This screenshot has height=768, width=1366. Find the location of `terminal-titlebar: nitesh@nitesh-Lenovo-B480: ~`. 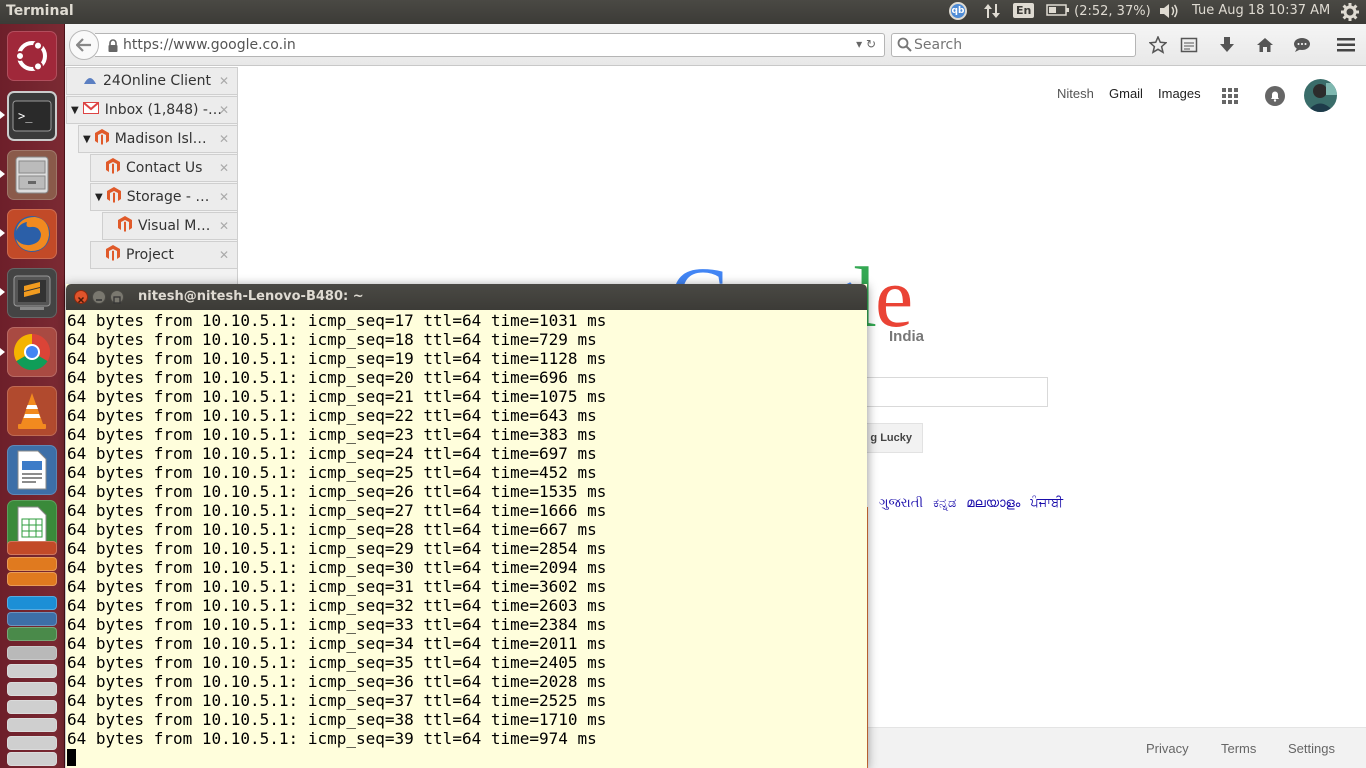

terminal-titlebar: nitesh@nitesh-Lenovo-B480: ~ is located at coordinates (466, 297).